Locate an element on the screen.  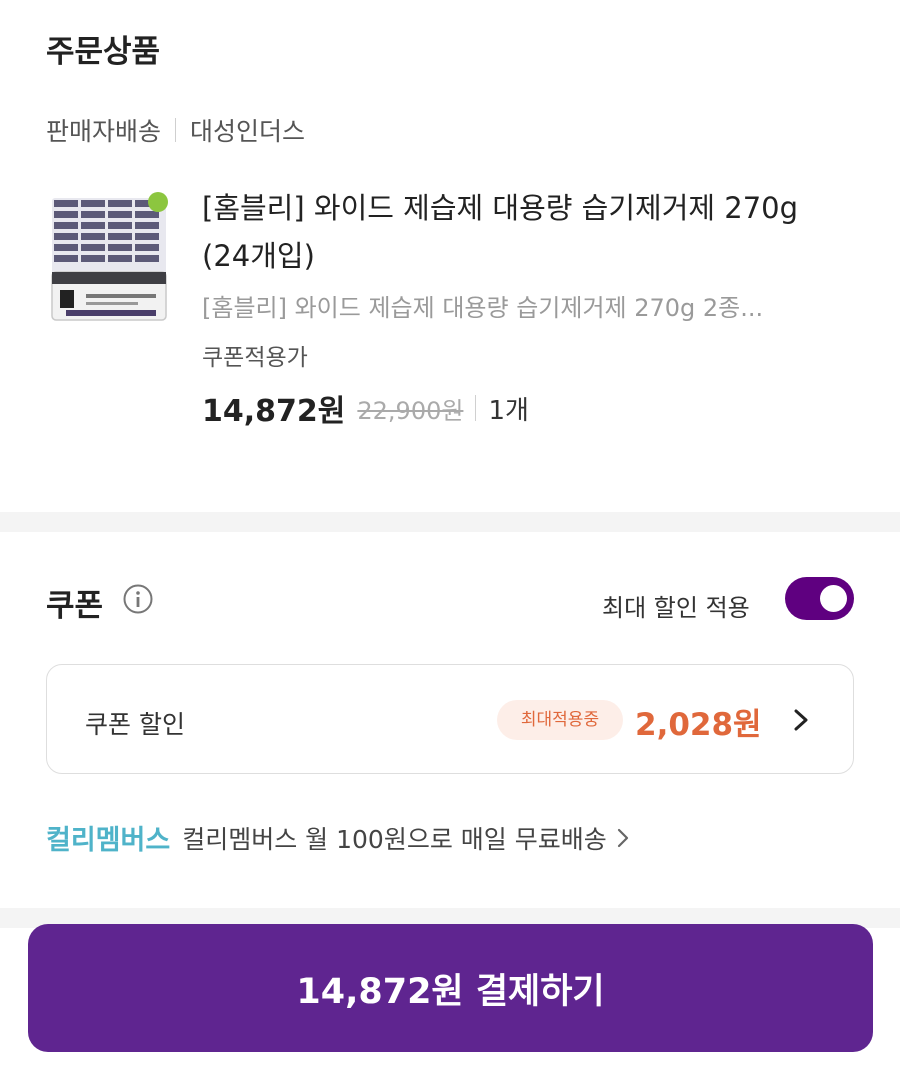
coupon-discount-box: 쿠폰 할인 최대적용중 2,028원 is located at coordinates (450, 719).